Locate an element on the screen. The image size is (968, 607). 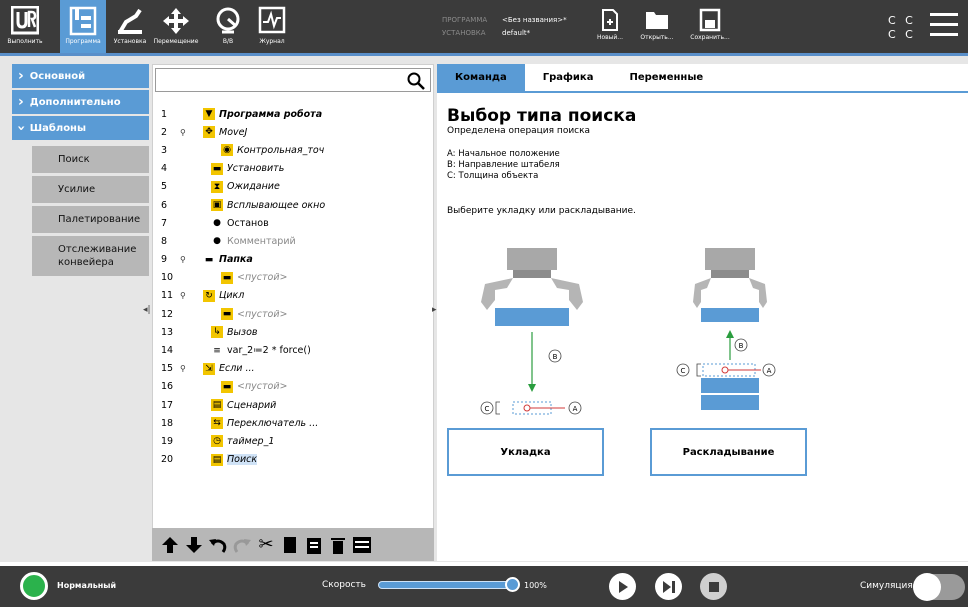
copy-icon is located at coordinates (290, 544).